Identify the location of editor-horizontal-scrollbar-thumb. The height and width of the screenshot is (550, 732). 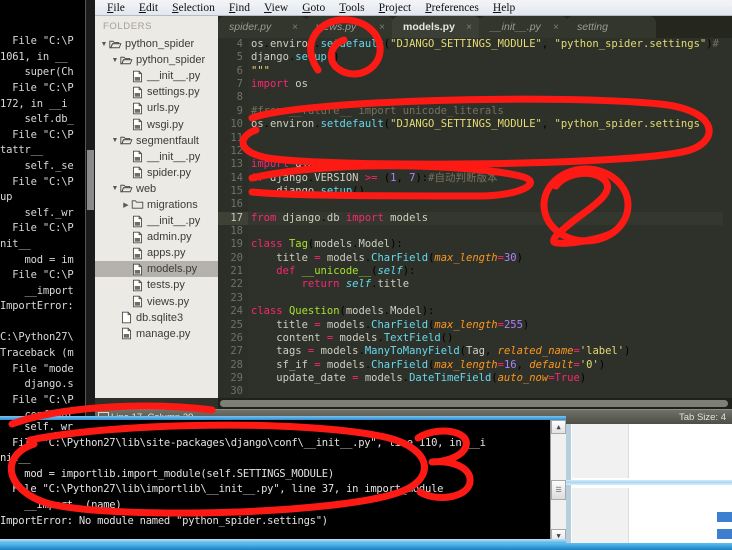
(474, 403).